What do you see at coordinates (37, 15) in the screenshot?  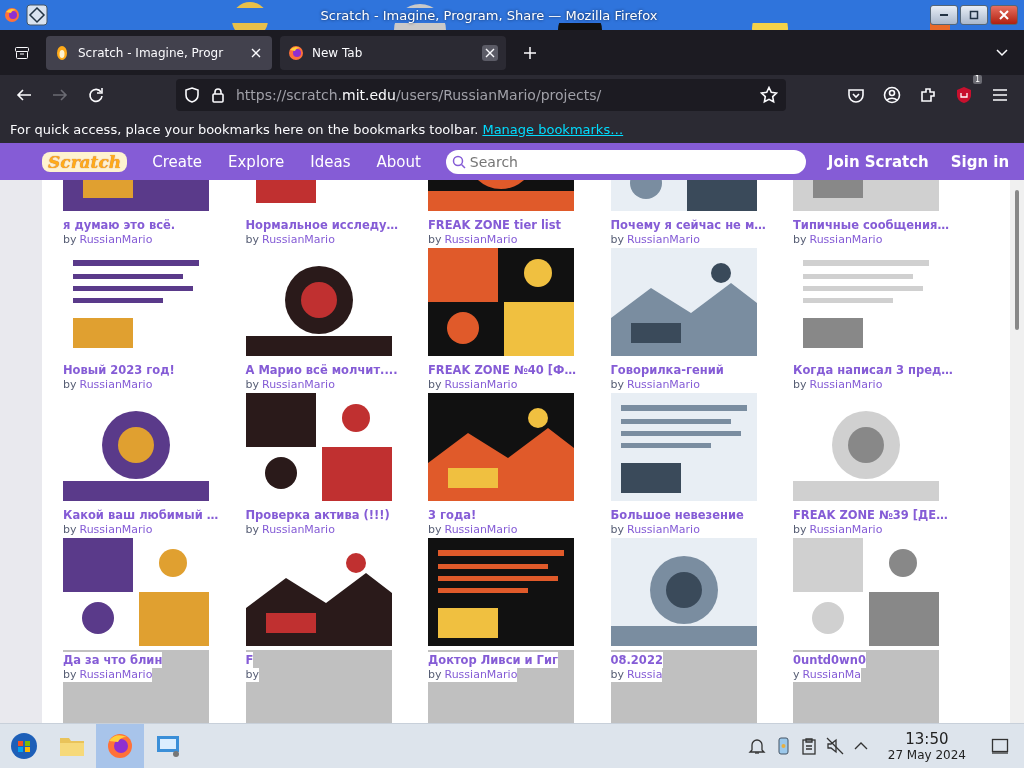 I see `diamond-icon` at bounding box center [37, 15].